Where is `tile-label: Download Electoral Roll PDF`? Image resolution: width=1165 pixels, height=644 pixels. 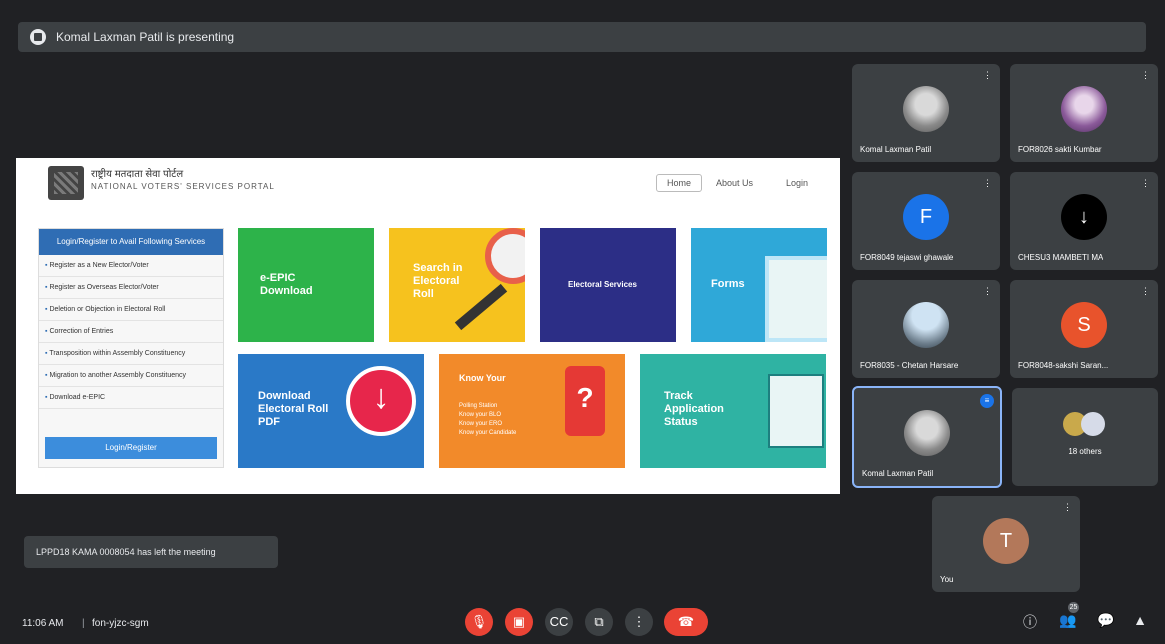
tile-label: Download Electoral Roll PDF is located at coordinates (293, 409).